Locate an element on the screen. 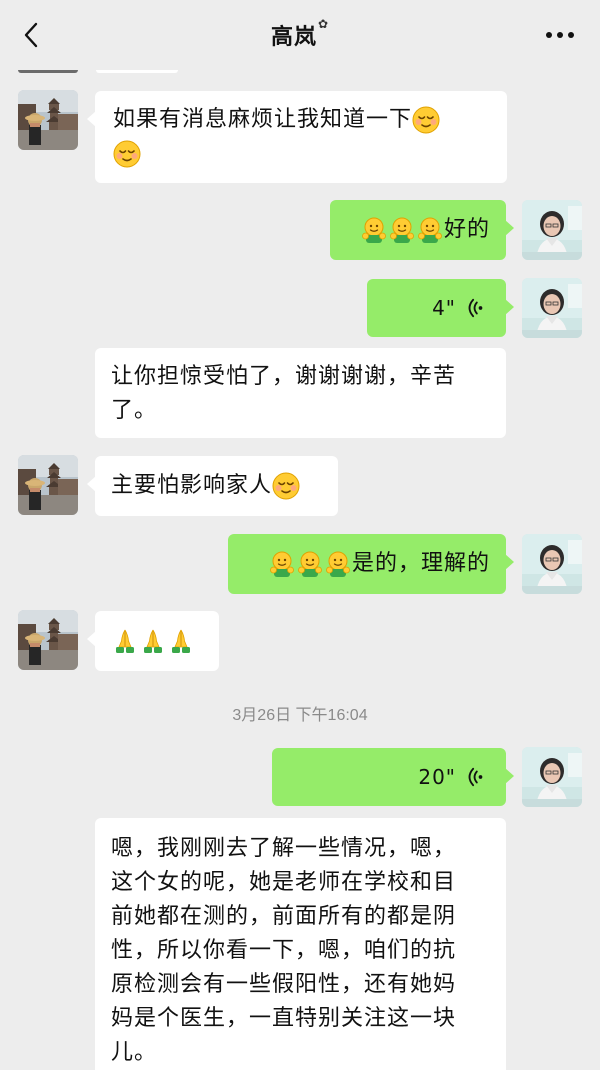 This screenshot has height=1070, width=600. message-text: 儿。 is located at coordinates (134, 1052).